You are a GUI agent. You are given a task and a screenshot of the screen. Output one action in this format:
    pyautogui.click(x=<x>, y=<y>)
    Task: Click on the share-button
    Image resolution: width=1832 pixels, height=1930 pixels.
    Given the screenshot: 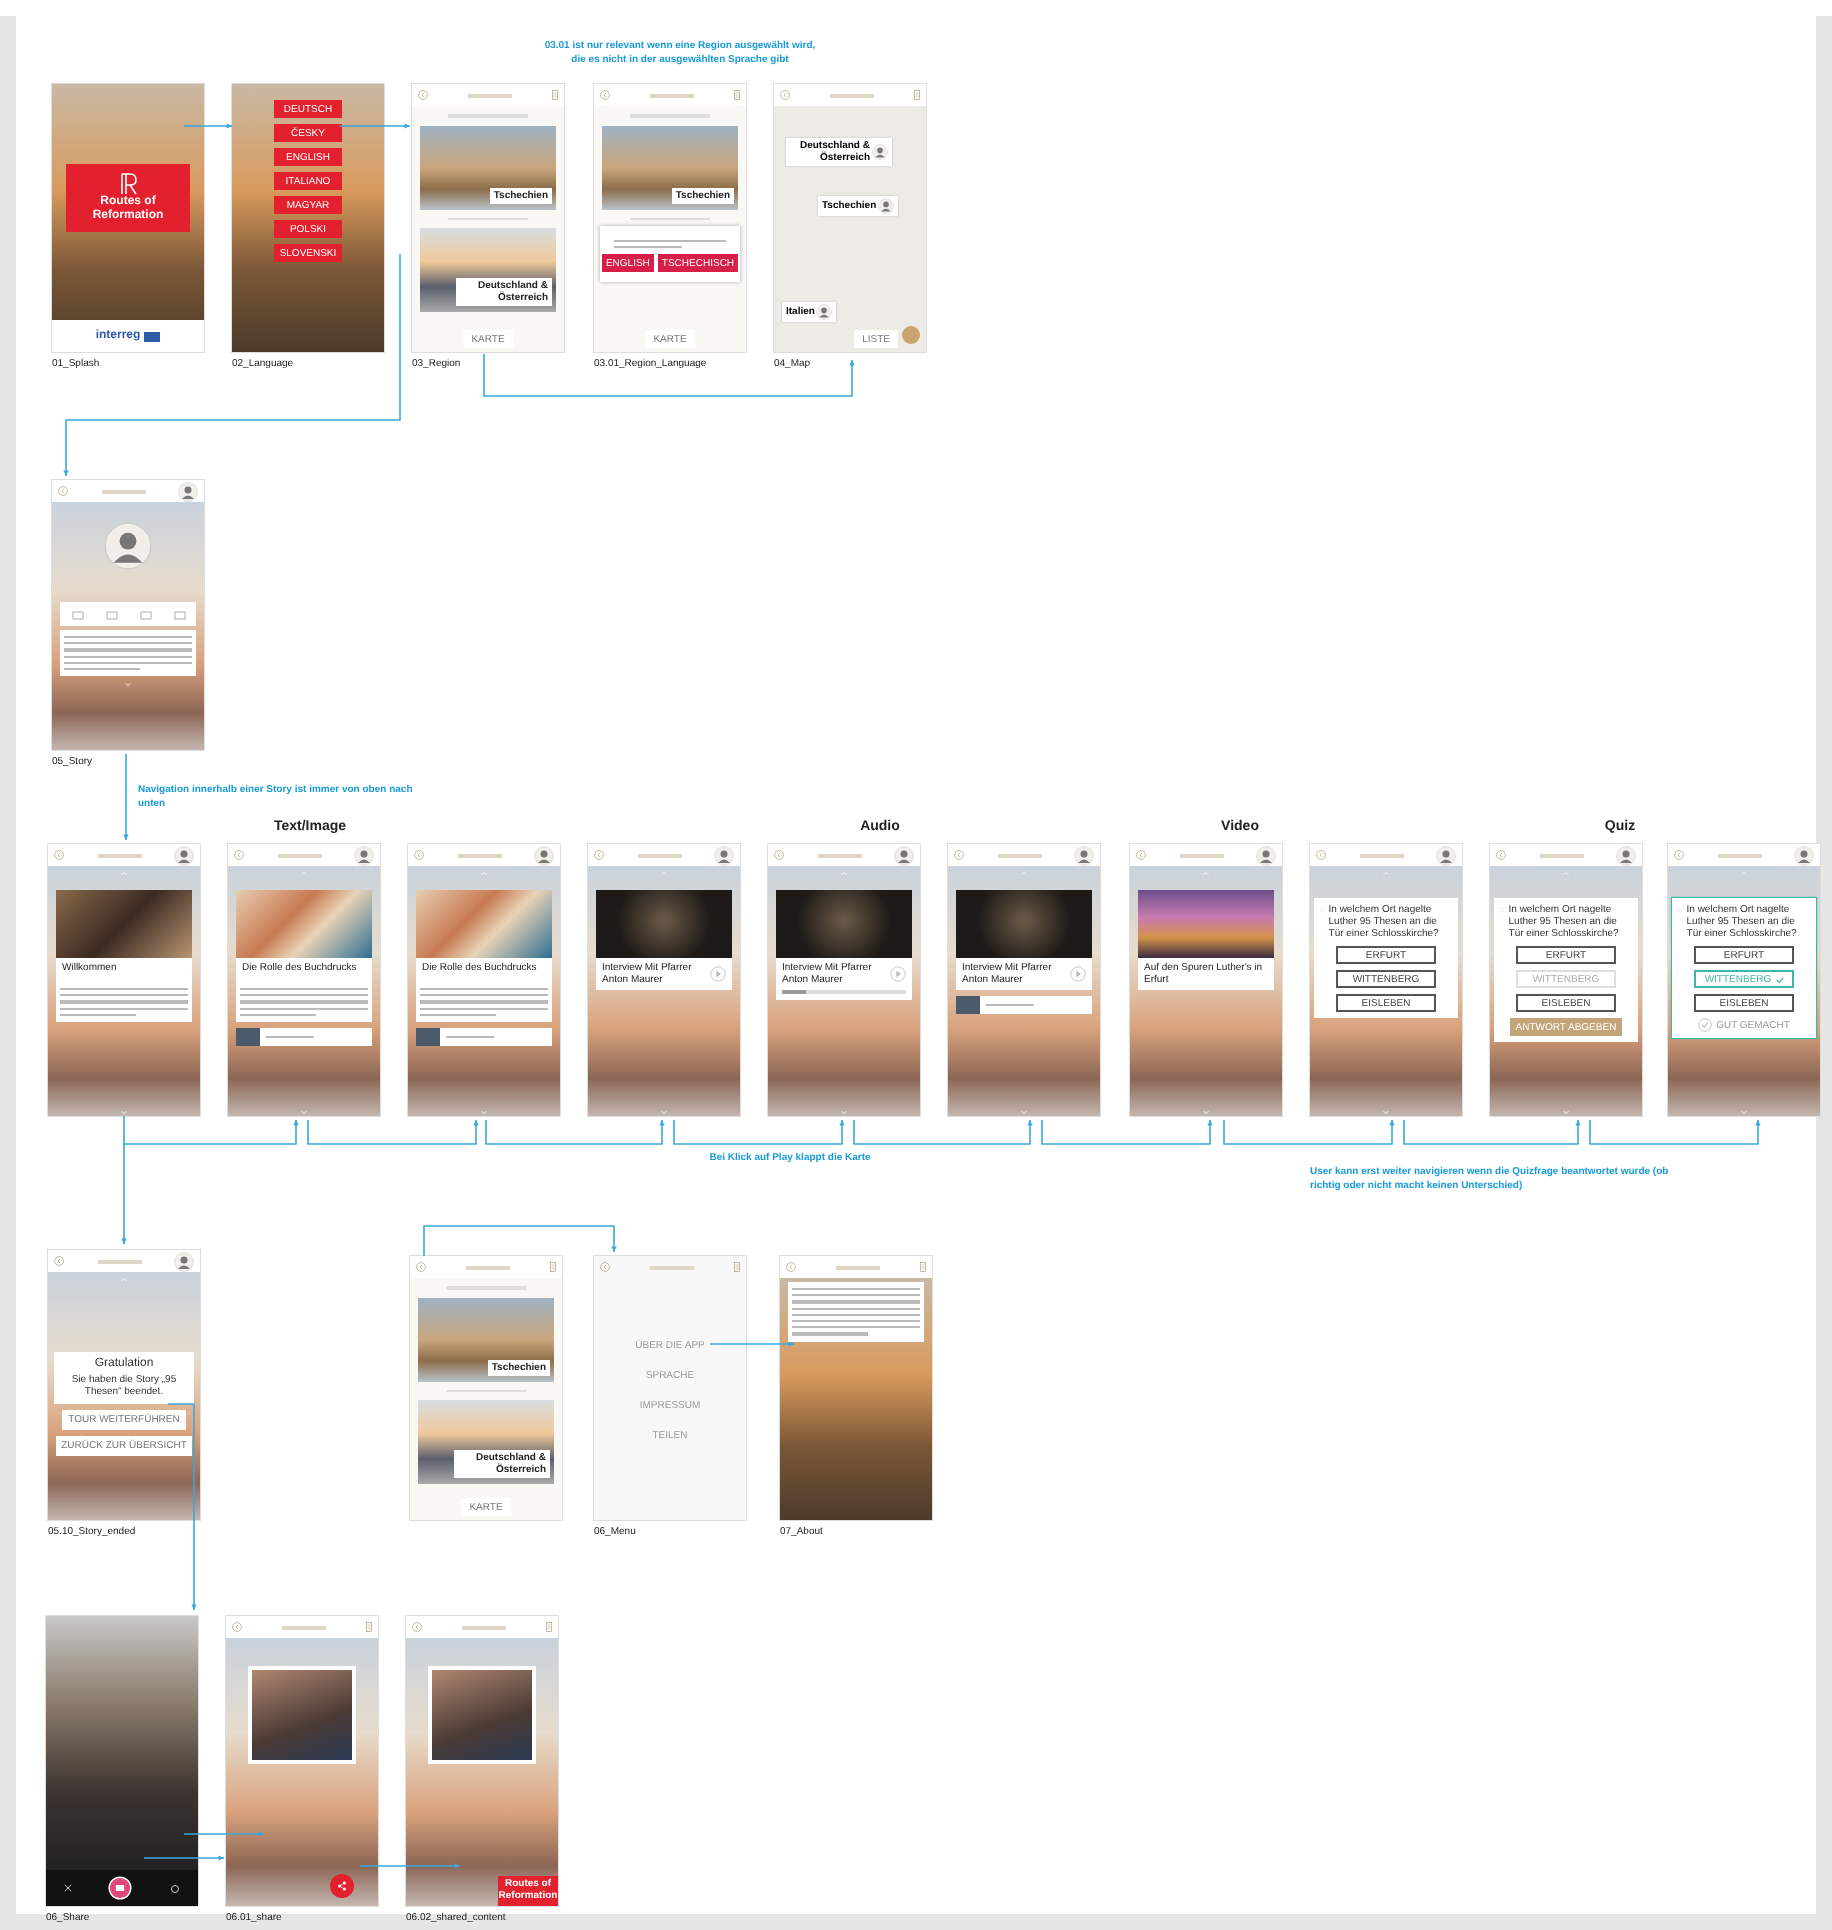 What is the action you would take?
    pyautogui.click(x=342, y=1886)
    